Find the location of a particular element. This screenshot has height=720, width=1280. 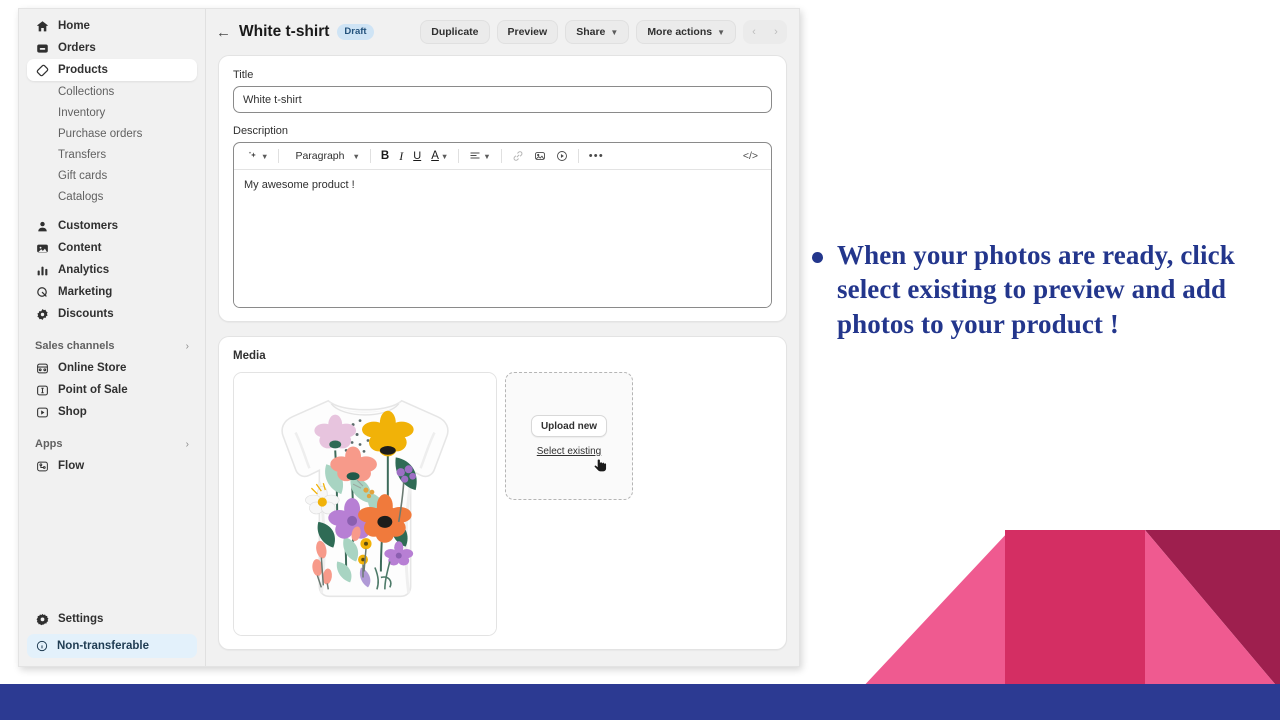

html-code-button: </> is located at coordinates (750, 156).